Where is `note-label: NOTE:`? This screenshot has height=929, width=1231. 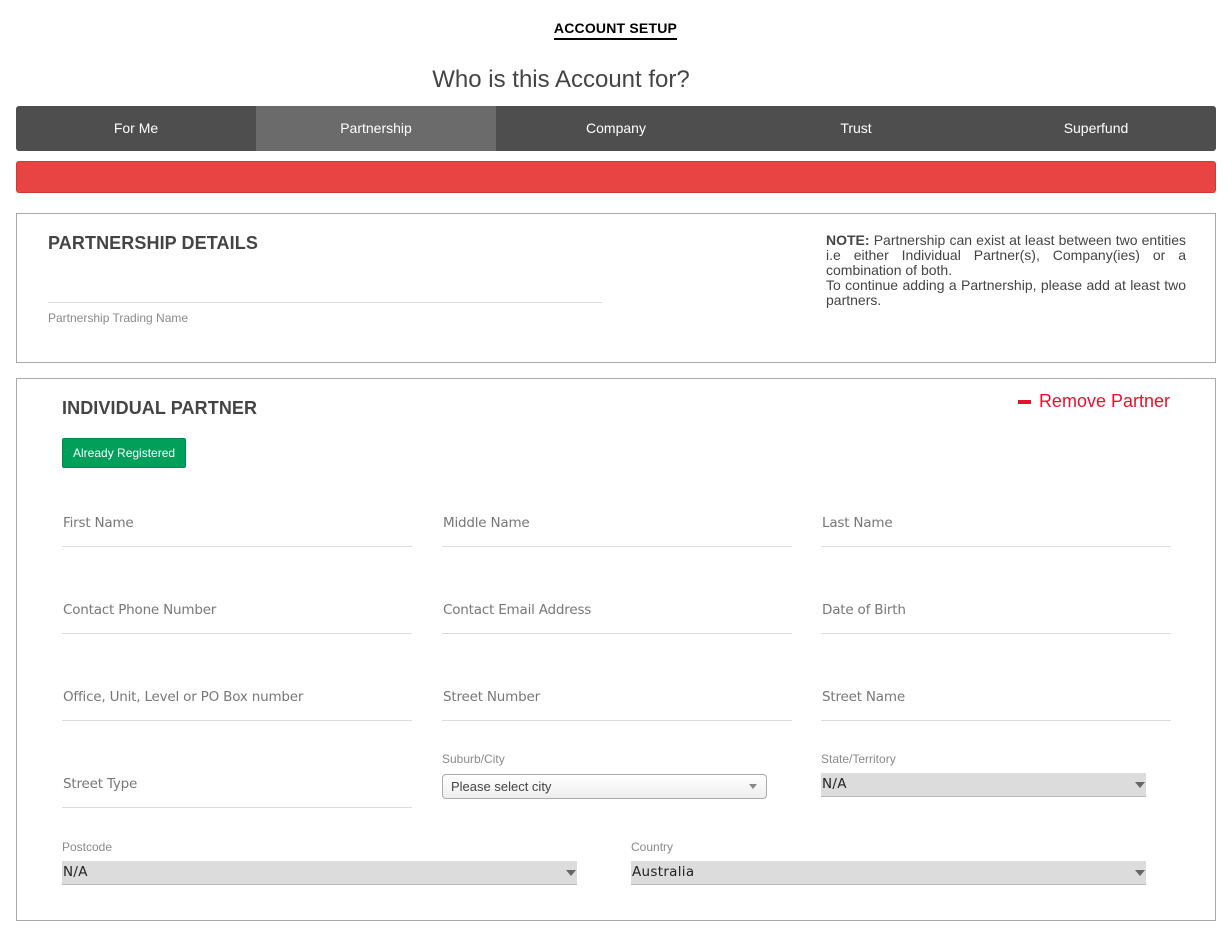 note-label: NOTE: is located at coordinates (848, 240).